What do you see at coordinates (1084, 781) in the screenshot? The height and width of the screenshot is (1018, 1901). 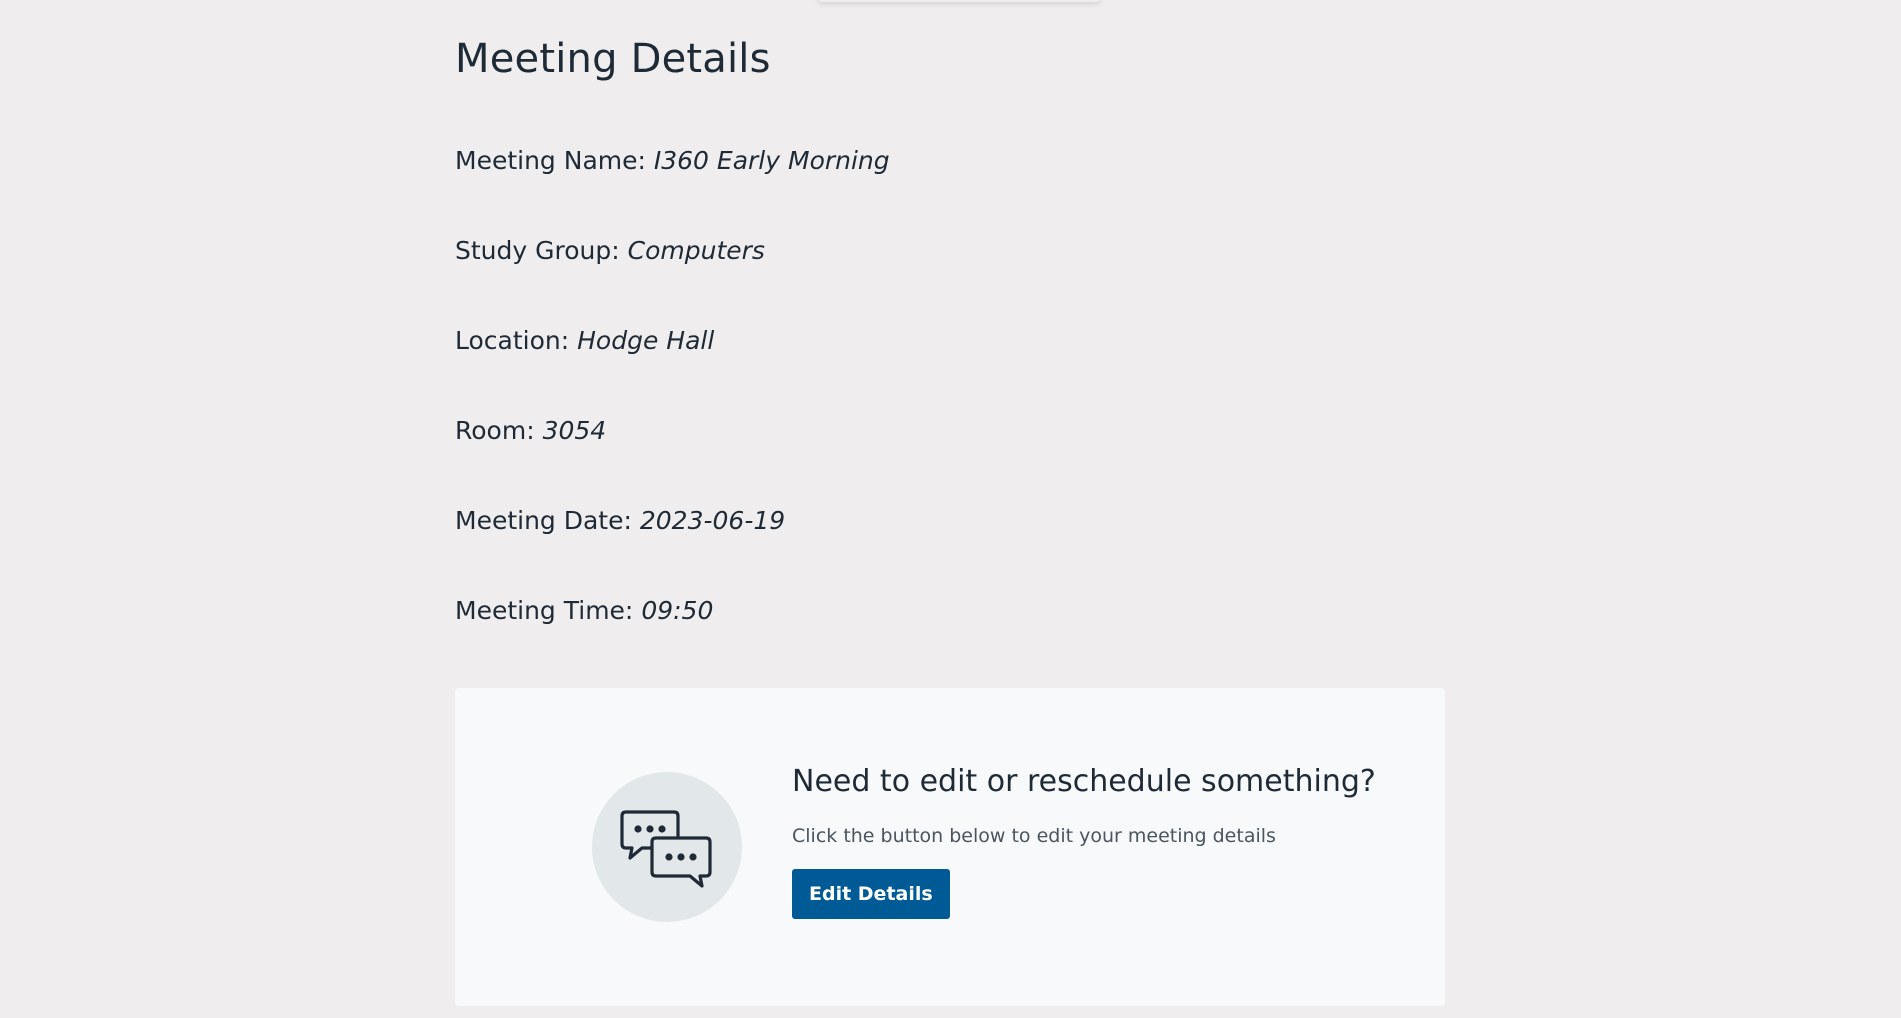 I see `edit-card-heading: Need to edit or reschedule something?` at bounding box center [1084, 781].